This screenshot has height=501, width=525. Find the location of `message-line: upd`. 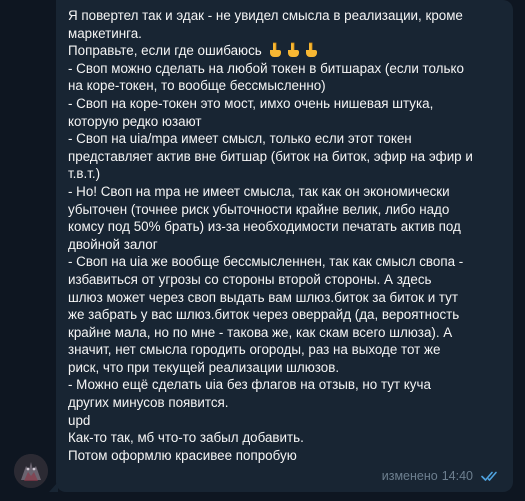

message-line: upd is located at coordinates (79, 420).